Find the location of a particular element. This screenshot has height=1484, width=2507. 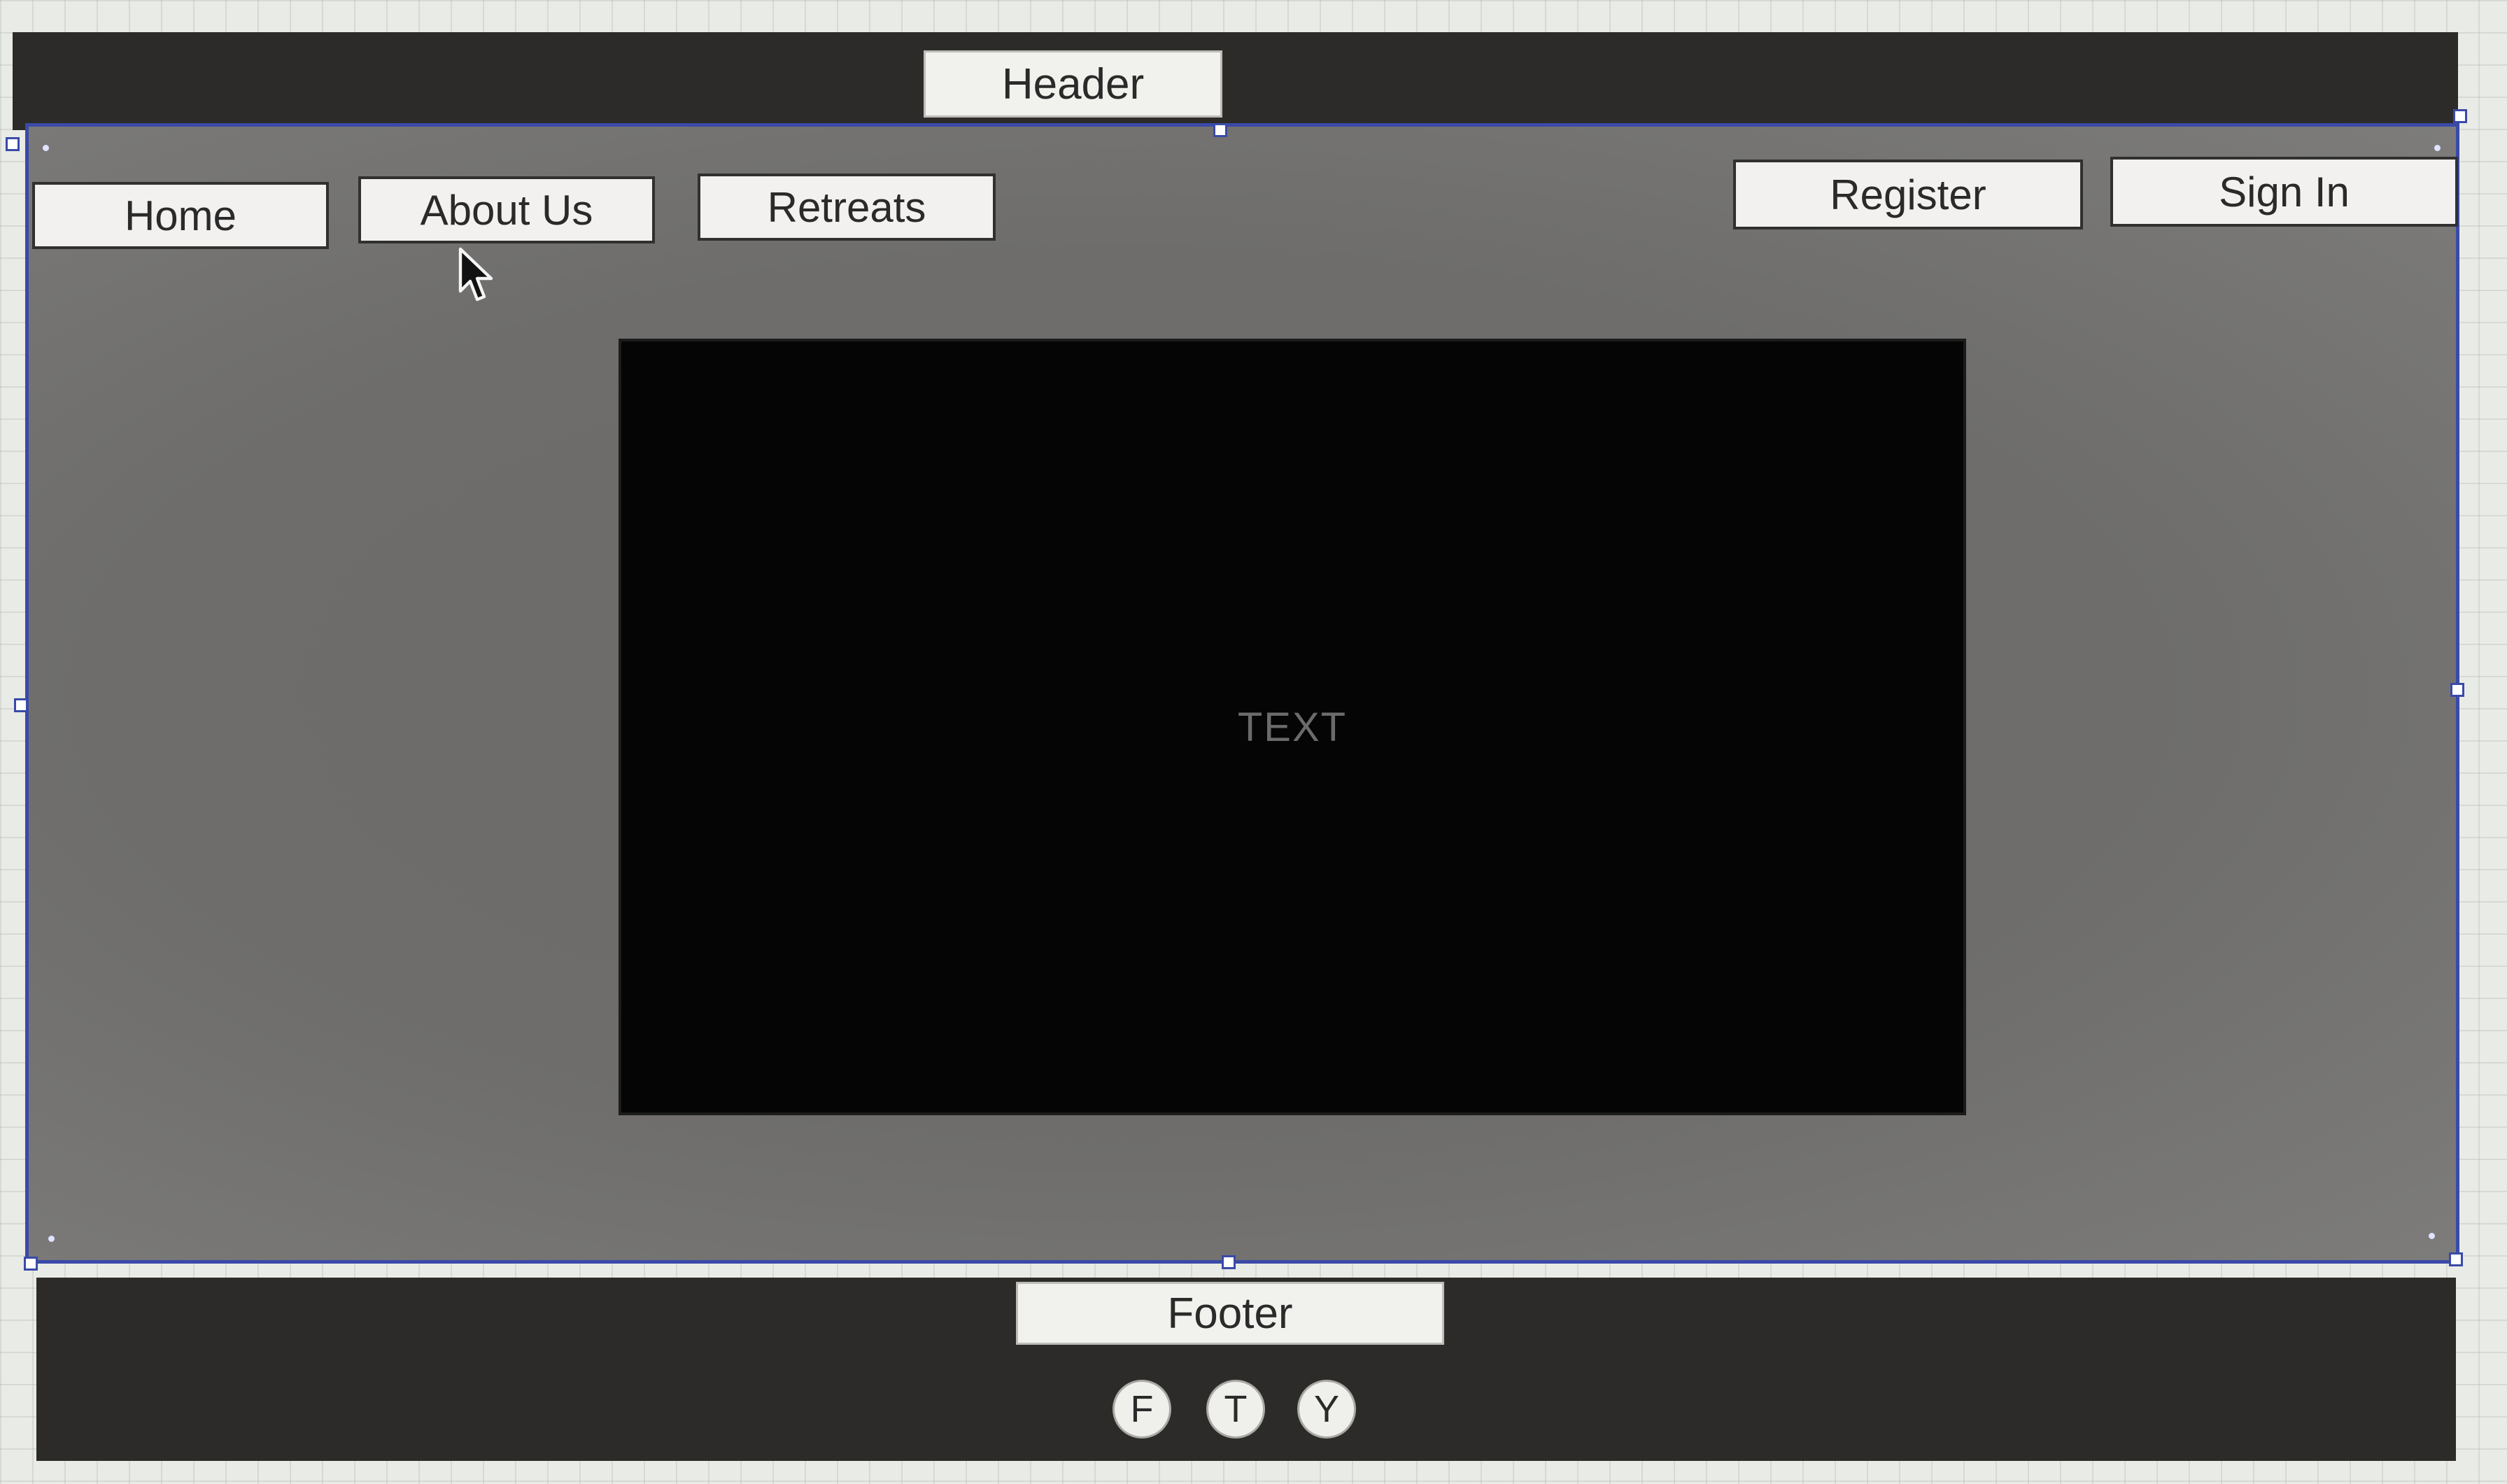

resize-handle-bottom-right is located at coordinates (2456, 1259).